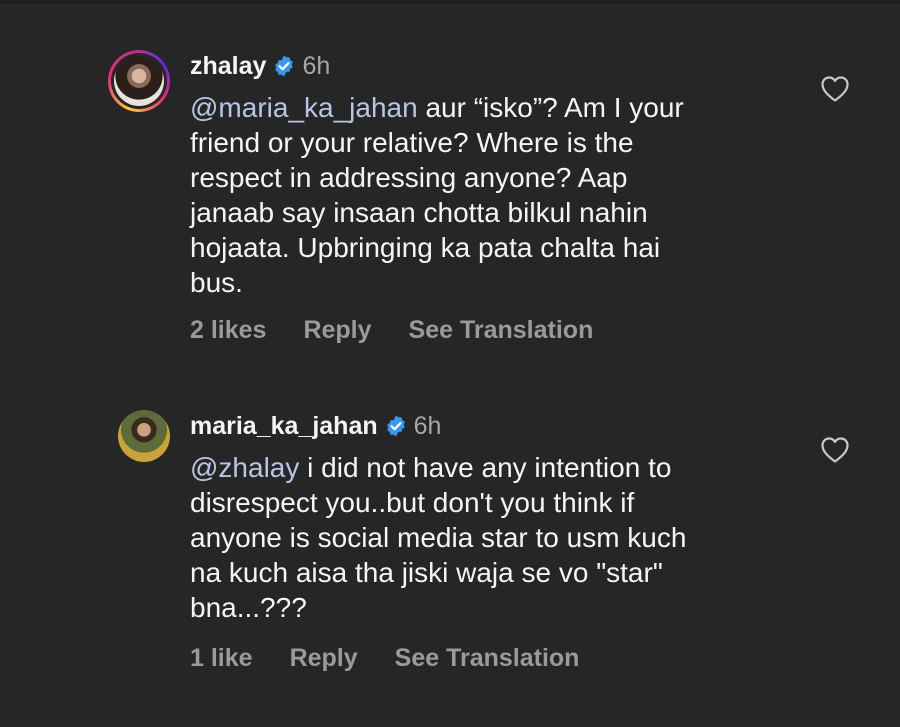 The width and height of the screenshot is (900, 727). I want to click on comment-header: maria_ka_jahan 6h, so click(315, 426).